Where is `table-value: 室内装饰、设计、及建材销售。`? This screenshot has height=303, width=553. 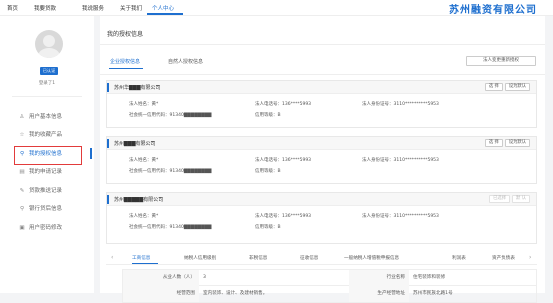 table-value: 室内装饰、设计、及建材销售。 is located at coordinates (235, 293).